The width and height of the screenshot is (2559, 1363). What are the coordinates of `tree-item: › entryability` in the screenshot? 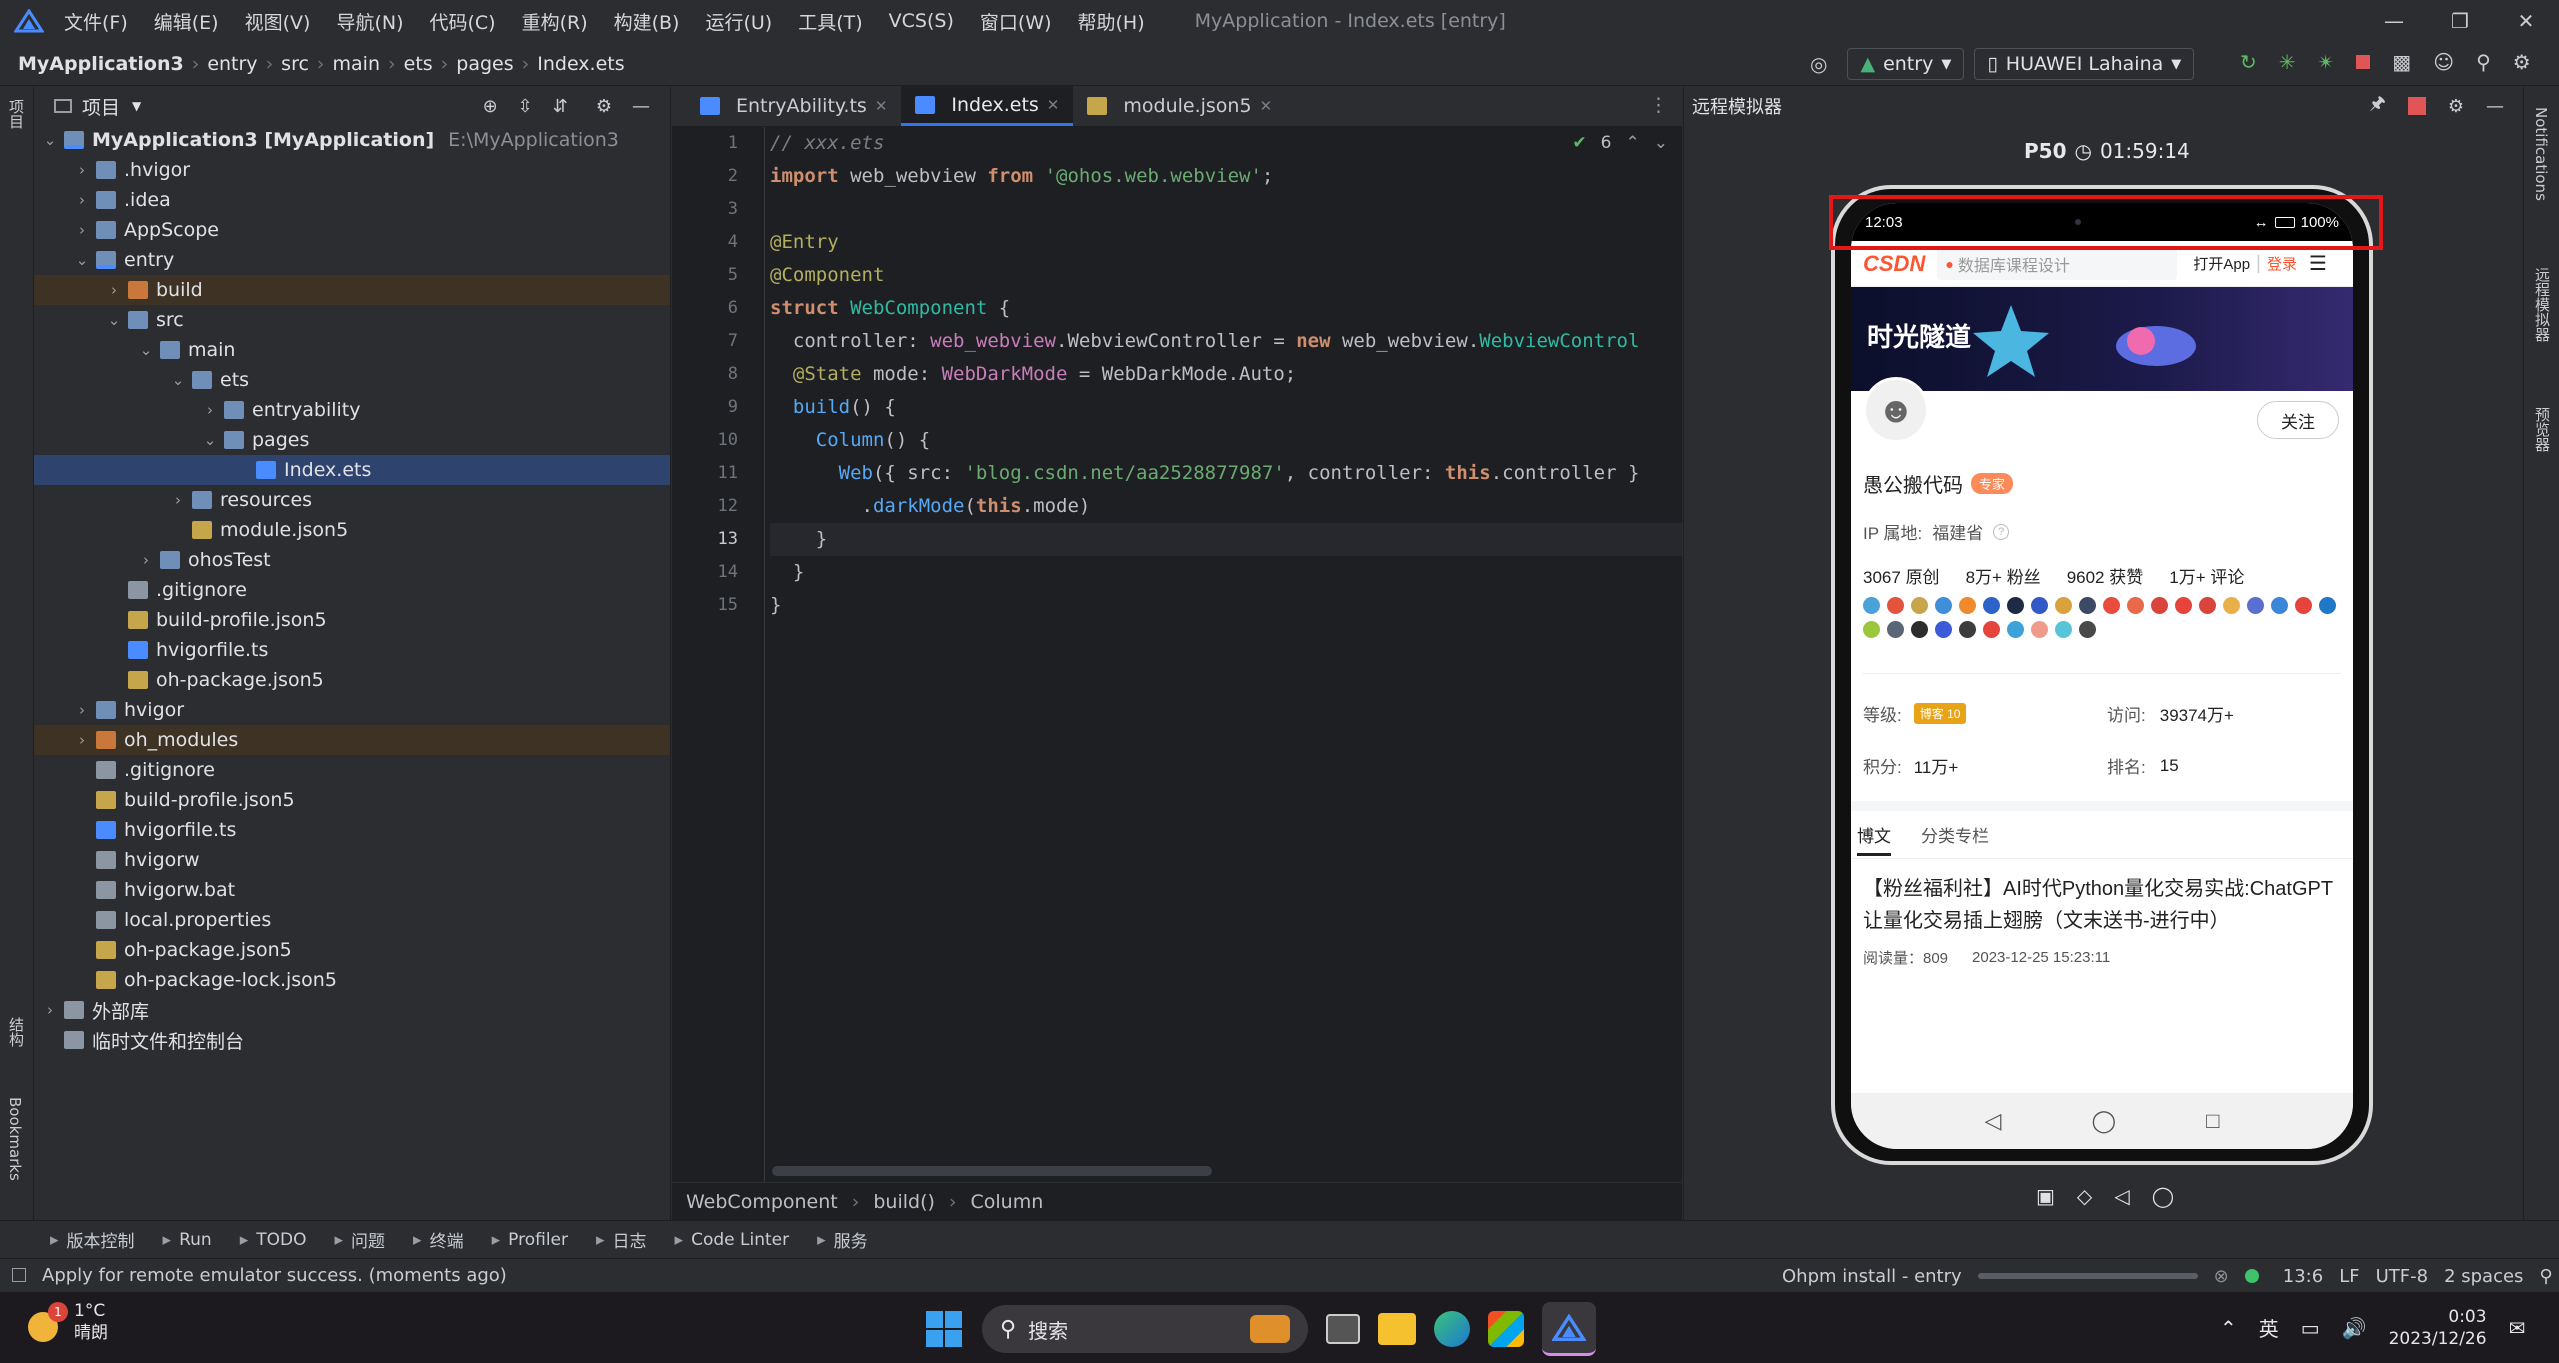 It's located at (352, 410).